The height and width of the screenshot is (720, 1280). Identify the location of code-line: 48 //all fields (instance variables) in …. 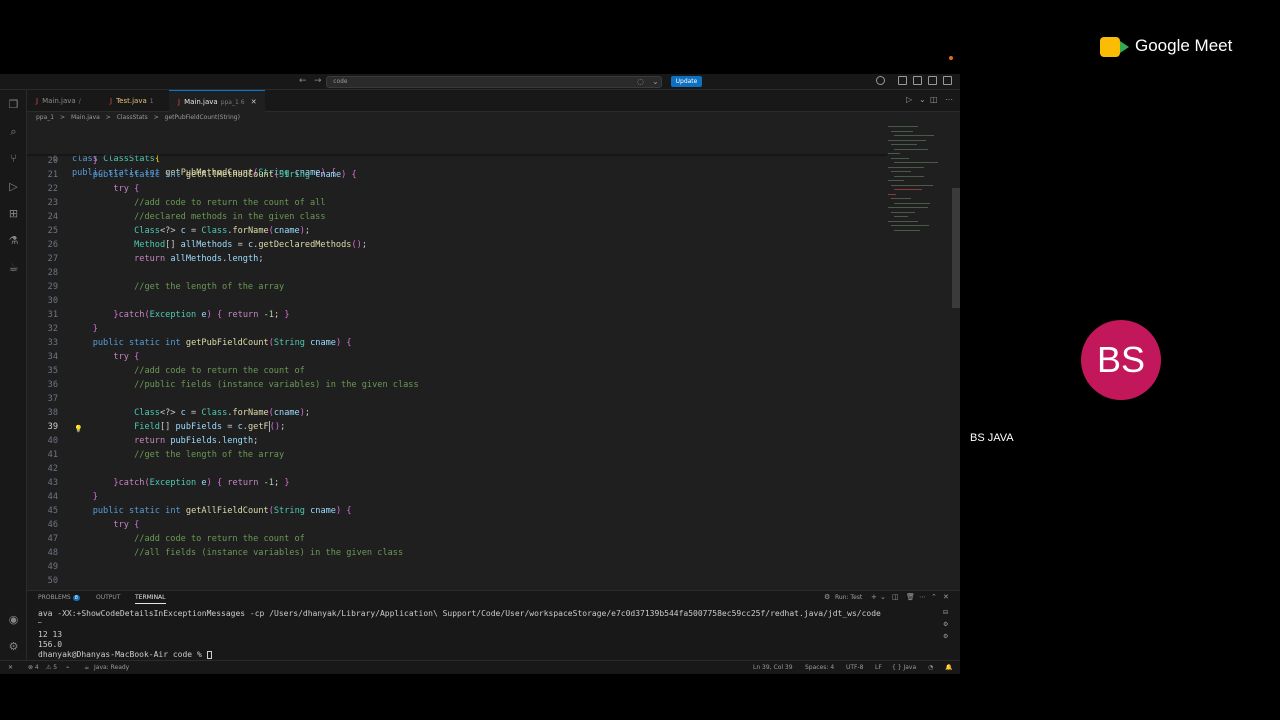
(457, 553).